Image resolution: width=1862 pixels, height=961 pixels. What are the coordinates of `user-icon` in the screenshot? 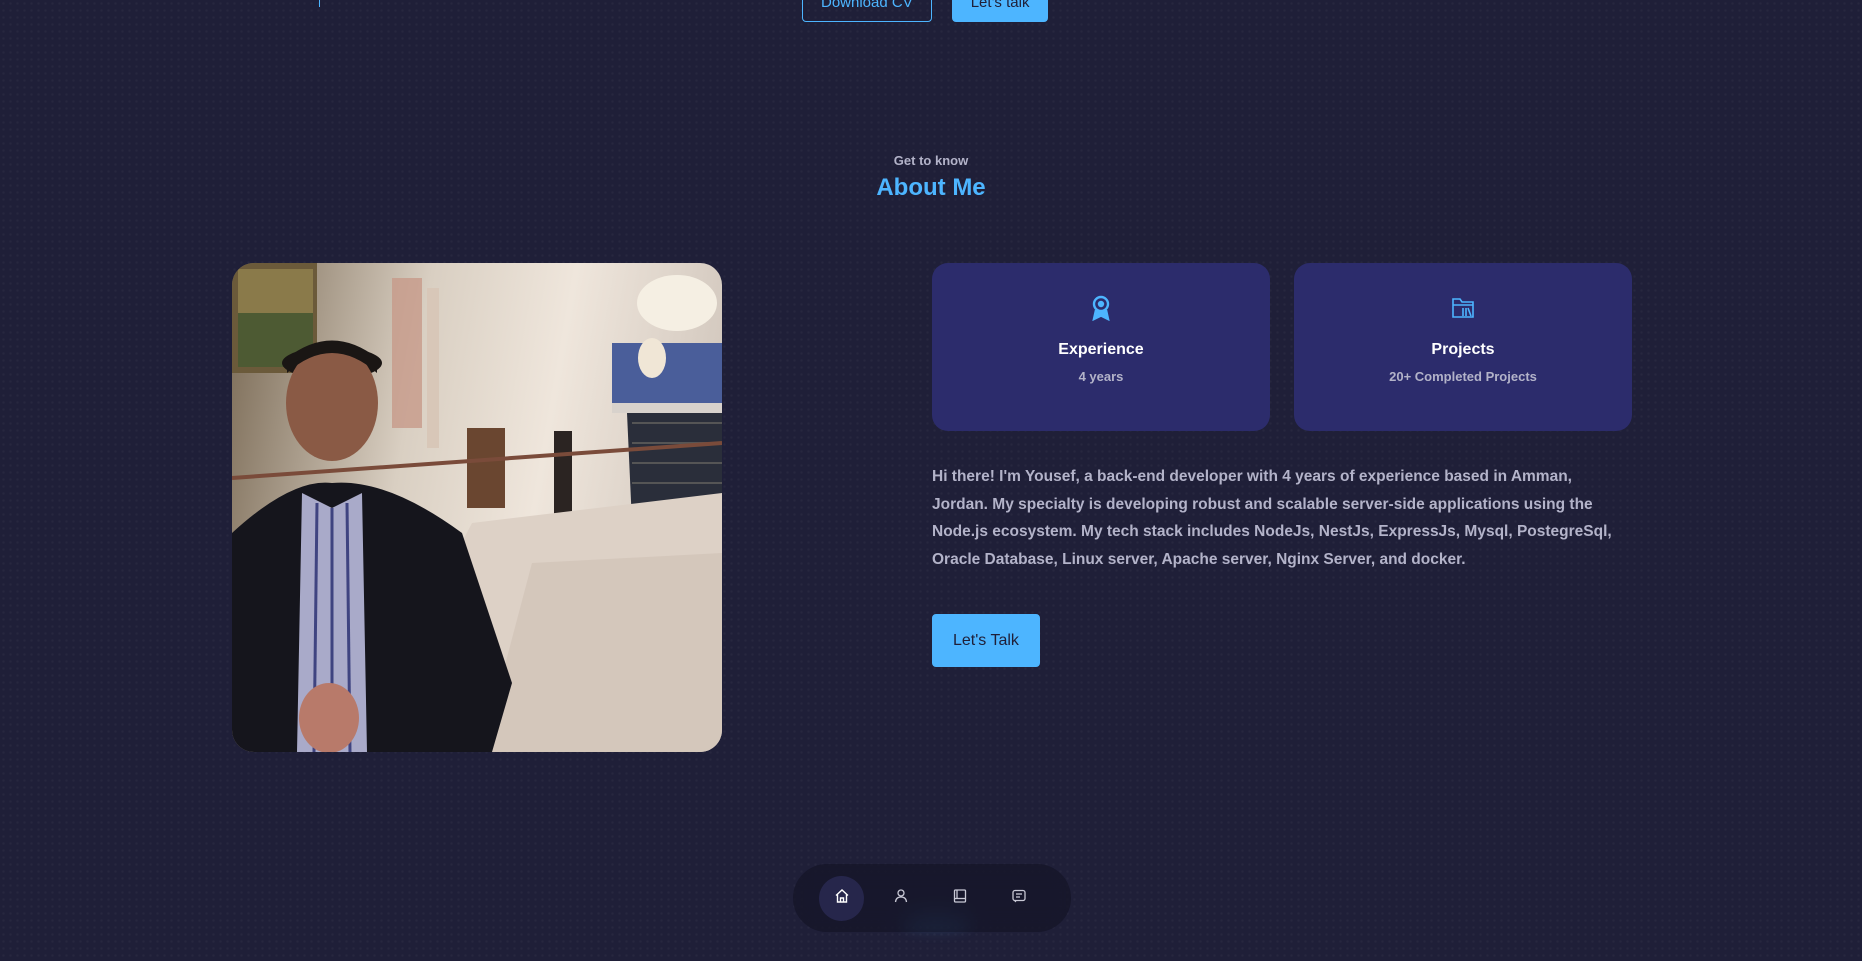 It's located at (901, 898).